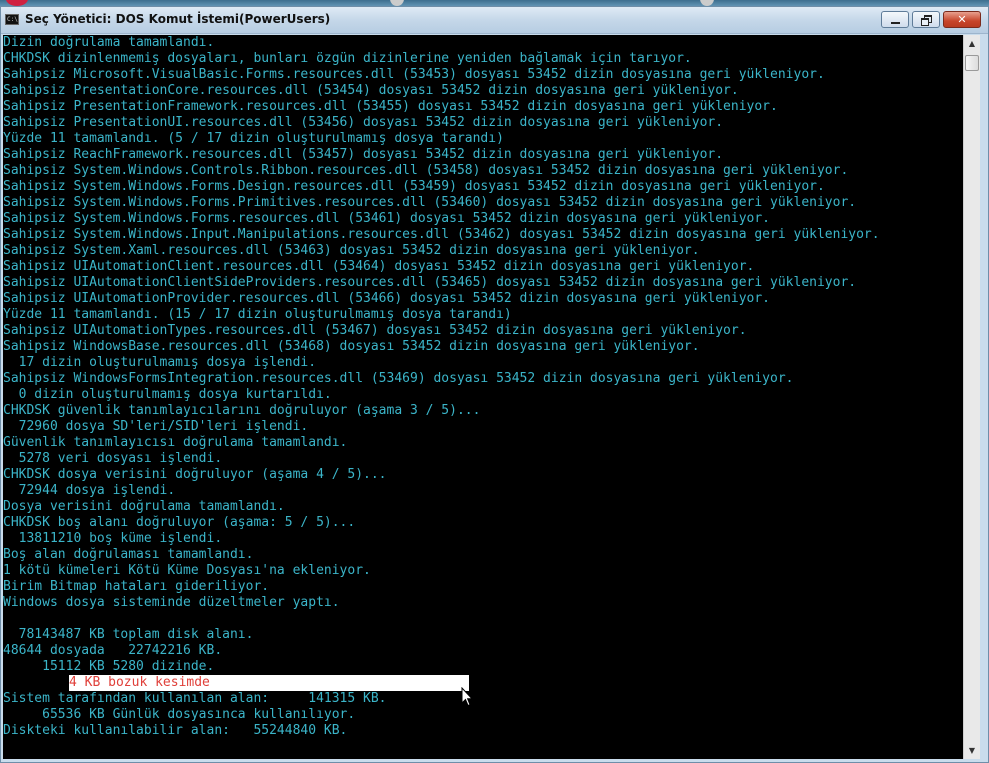  I want to click on restore-button, so click(926, 19).